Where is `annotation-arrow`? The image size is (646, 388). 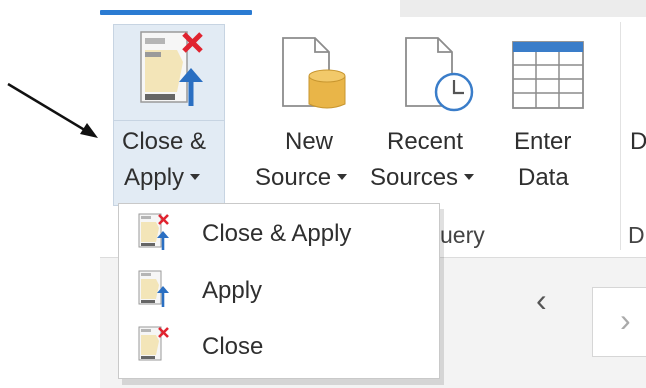 annotation-arrow is located at coordinates (52, 110).